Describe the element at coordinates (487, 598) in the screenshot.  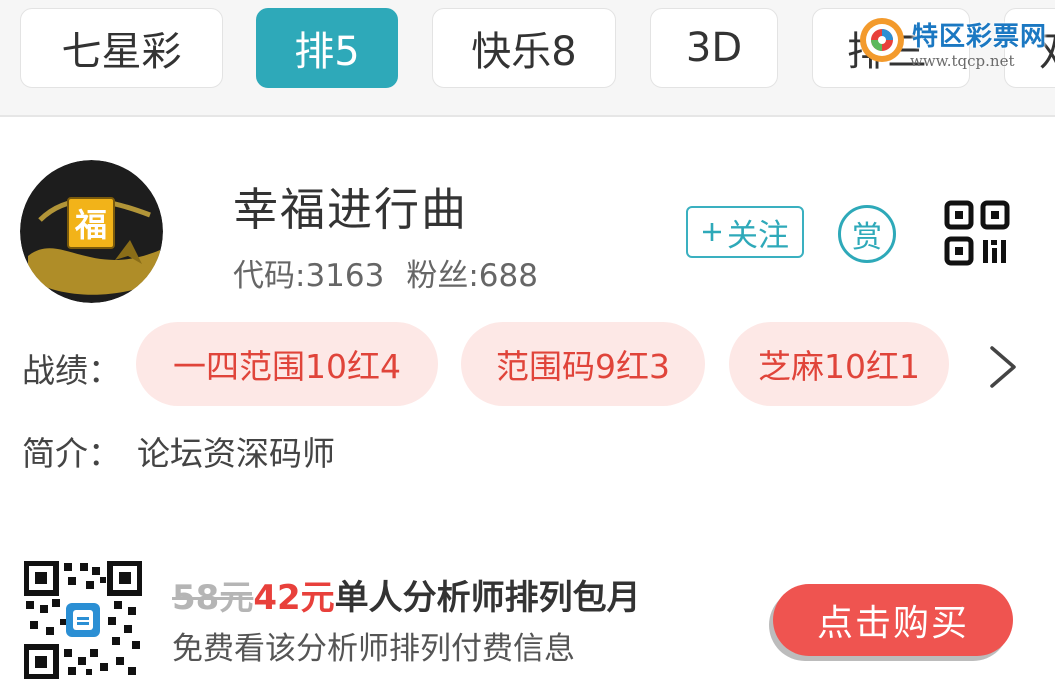
I see `promo-title-text: 单人分析师排列包月` at that location.